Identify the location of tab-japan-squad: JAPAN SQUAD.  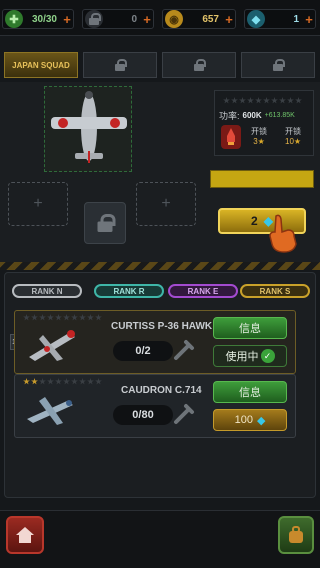
(41, 65).